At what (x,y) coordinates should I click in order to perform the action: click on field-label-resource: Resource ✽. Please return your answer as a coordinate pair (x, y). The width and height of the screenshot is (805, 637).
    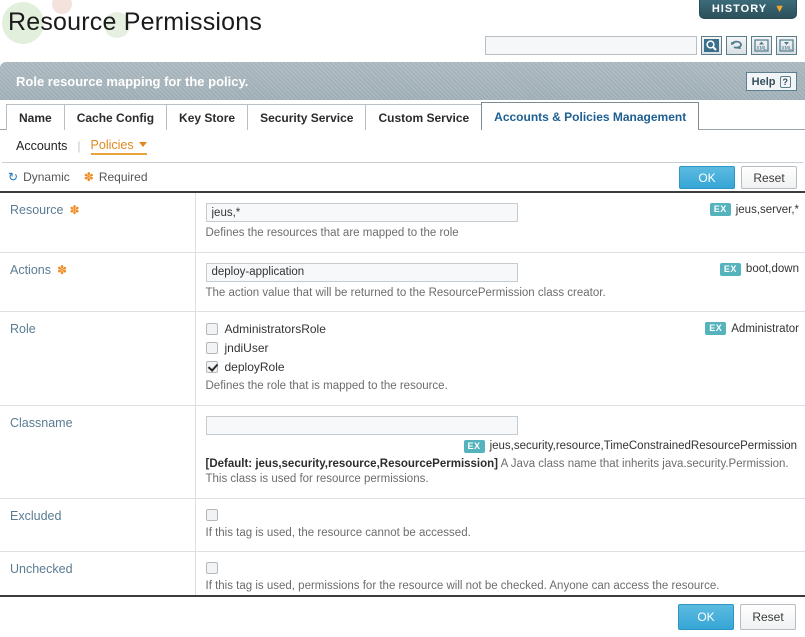
    Looking at the image, I should click on (45, 210).